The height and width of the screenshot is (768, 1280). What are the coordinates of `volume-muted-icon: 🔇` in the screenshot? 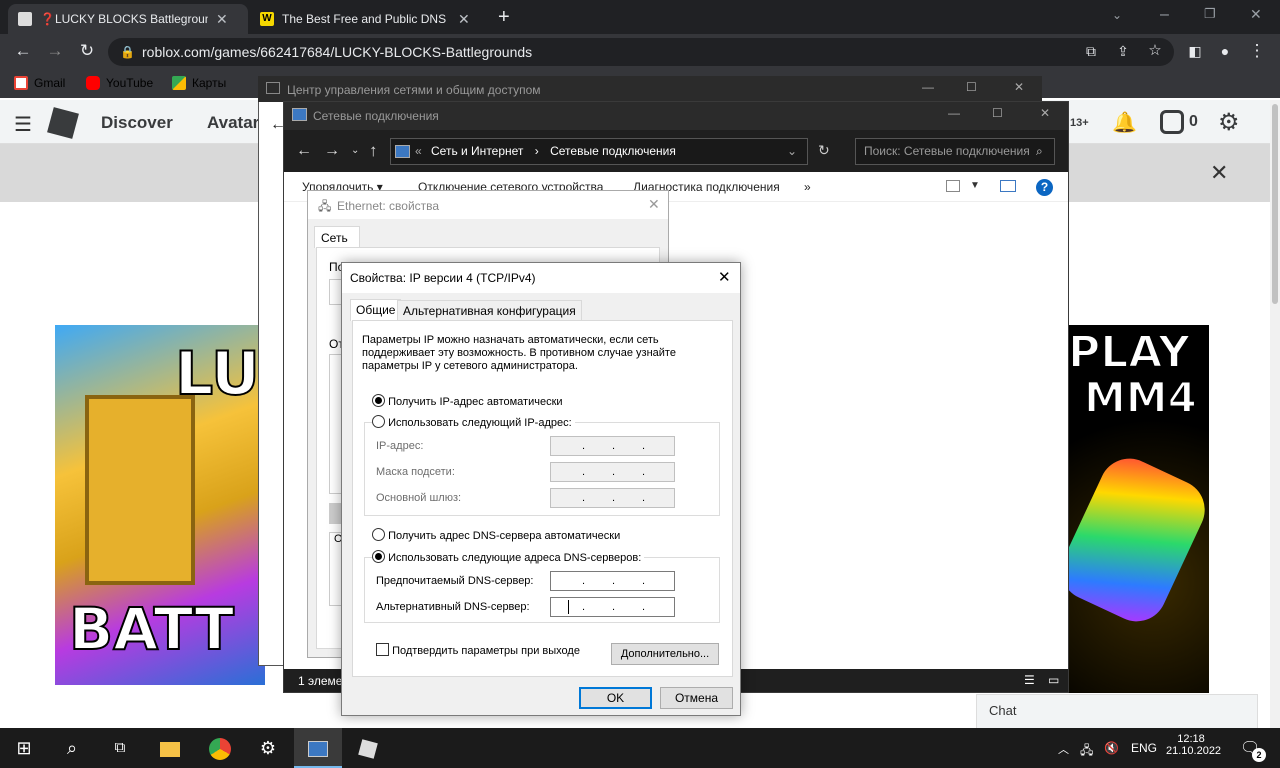 It's located at (1111, 748).